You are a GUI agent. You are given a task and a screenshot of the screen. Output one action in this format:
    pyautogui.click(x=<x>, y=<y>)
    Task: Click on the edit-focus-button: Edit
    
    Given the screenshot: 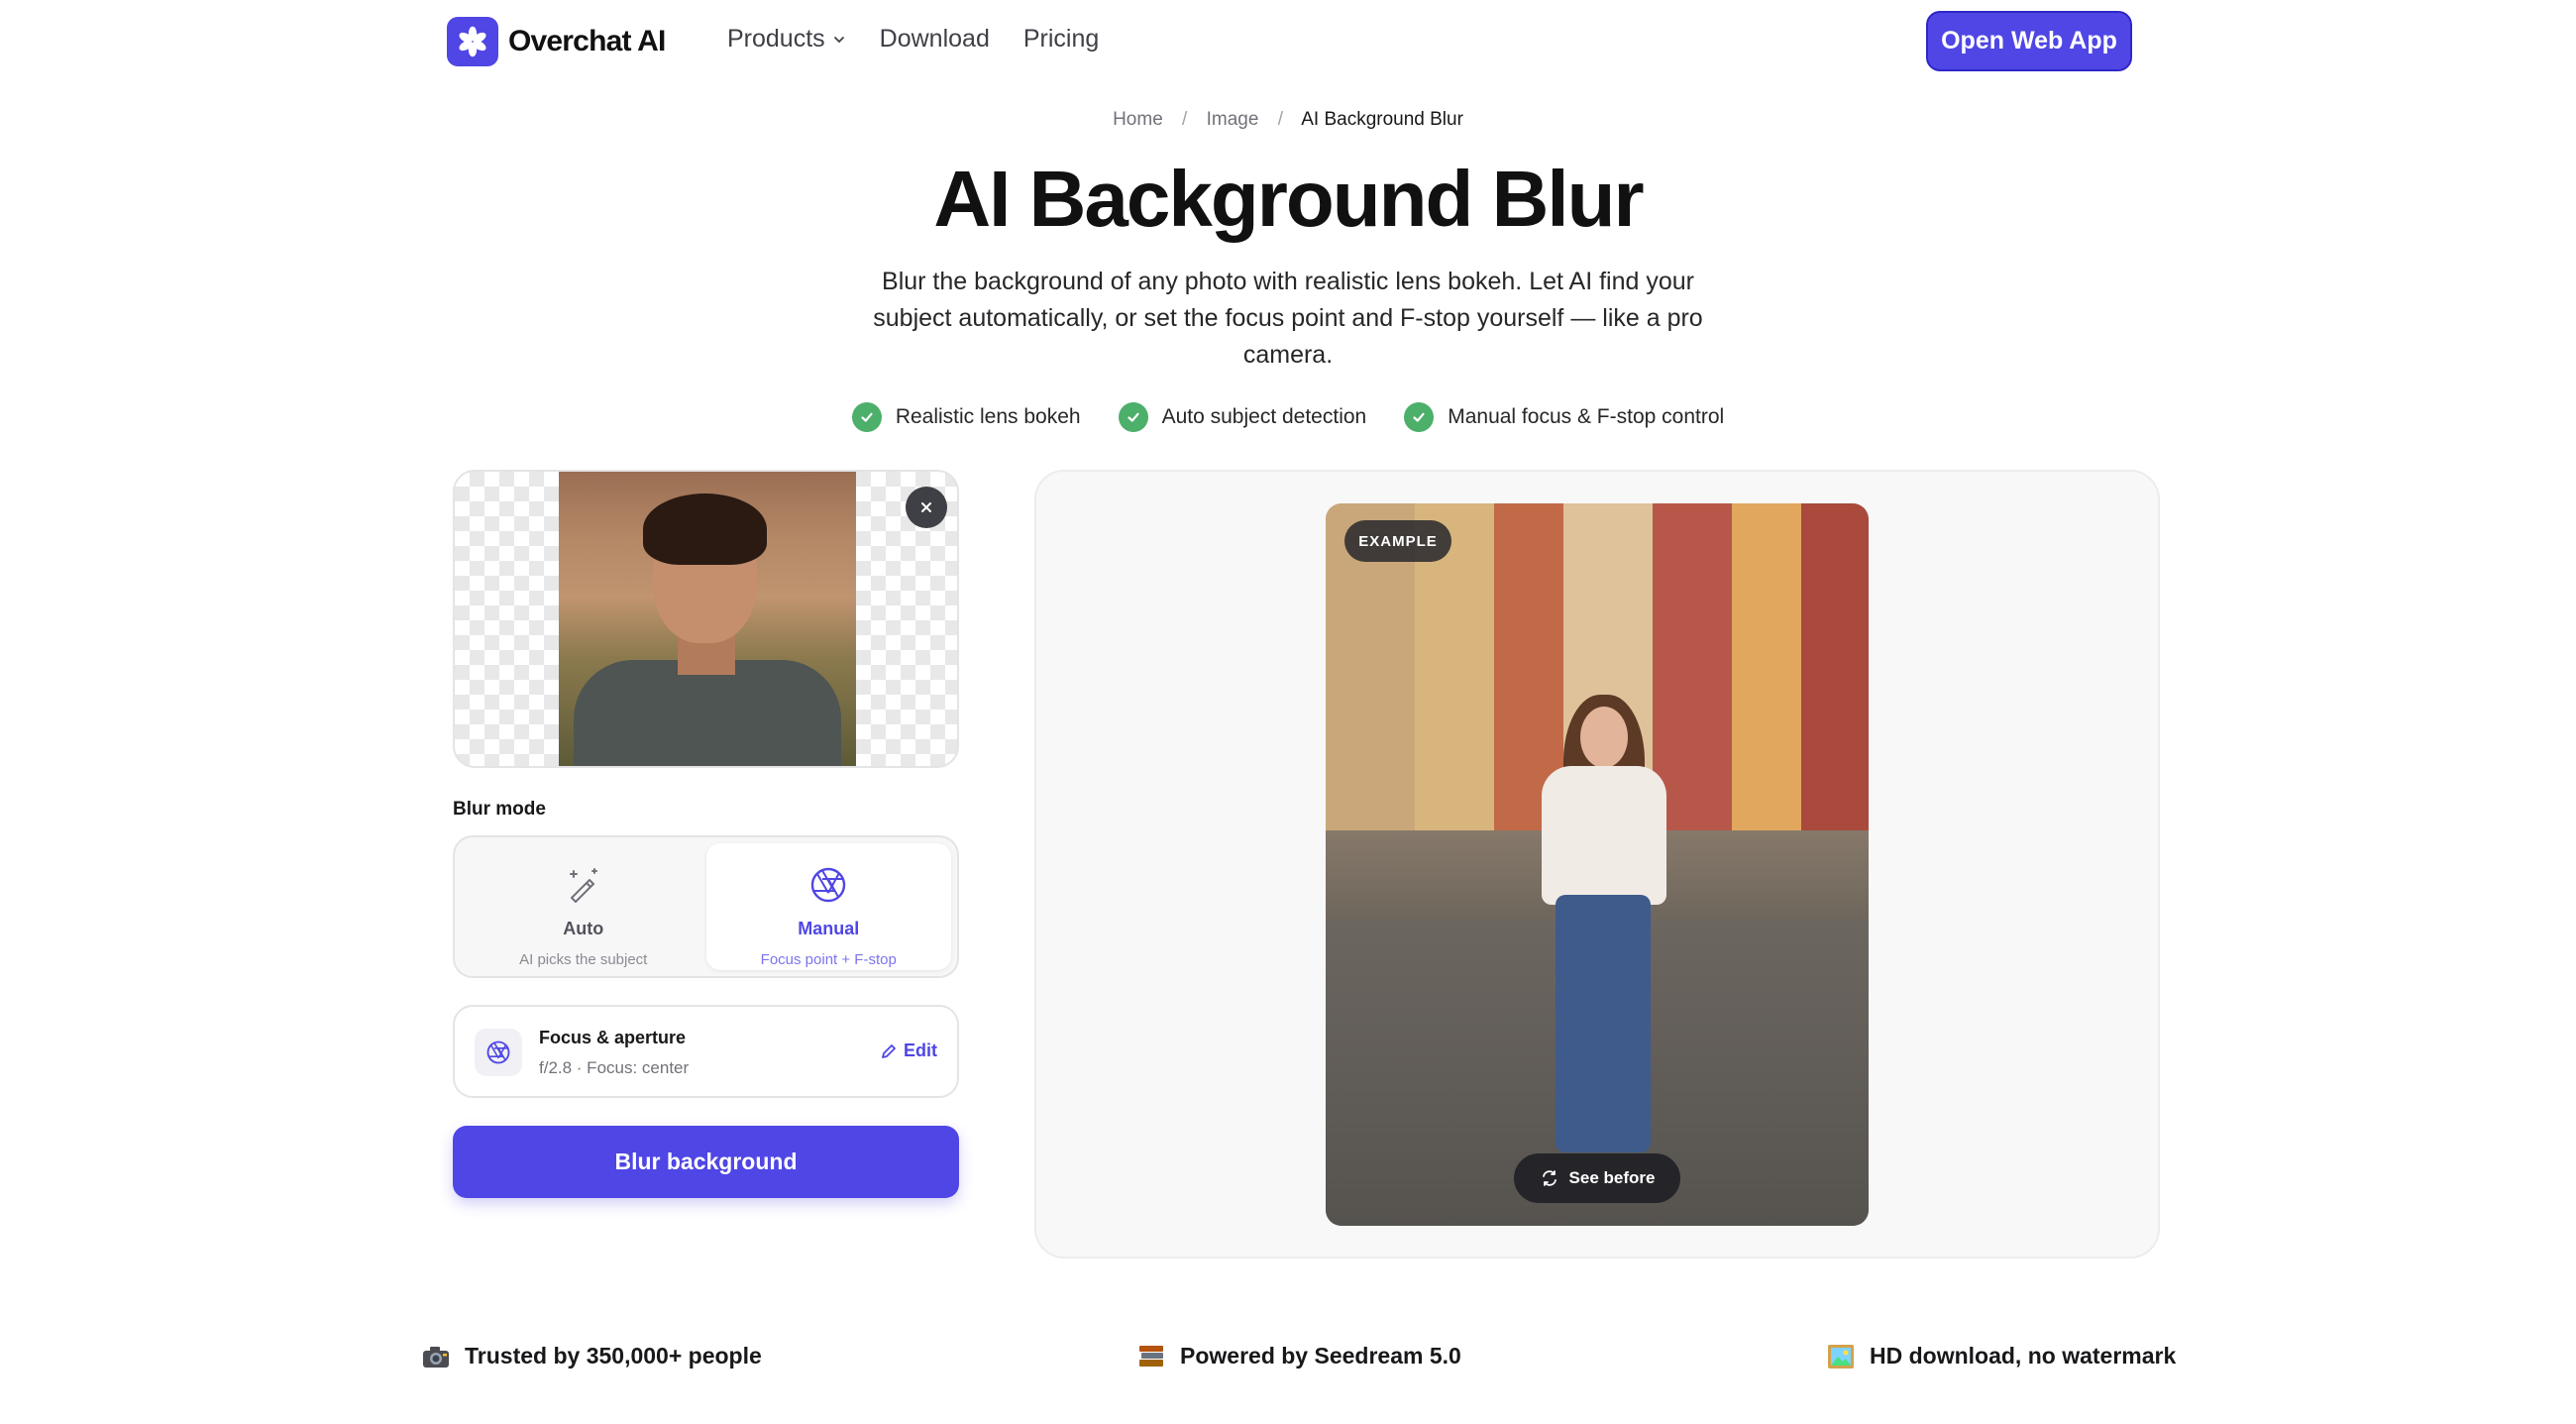 What is the action you would take?
    pyautogui.click(x=908, y=1051)
    